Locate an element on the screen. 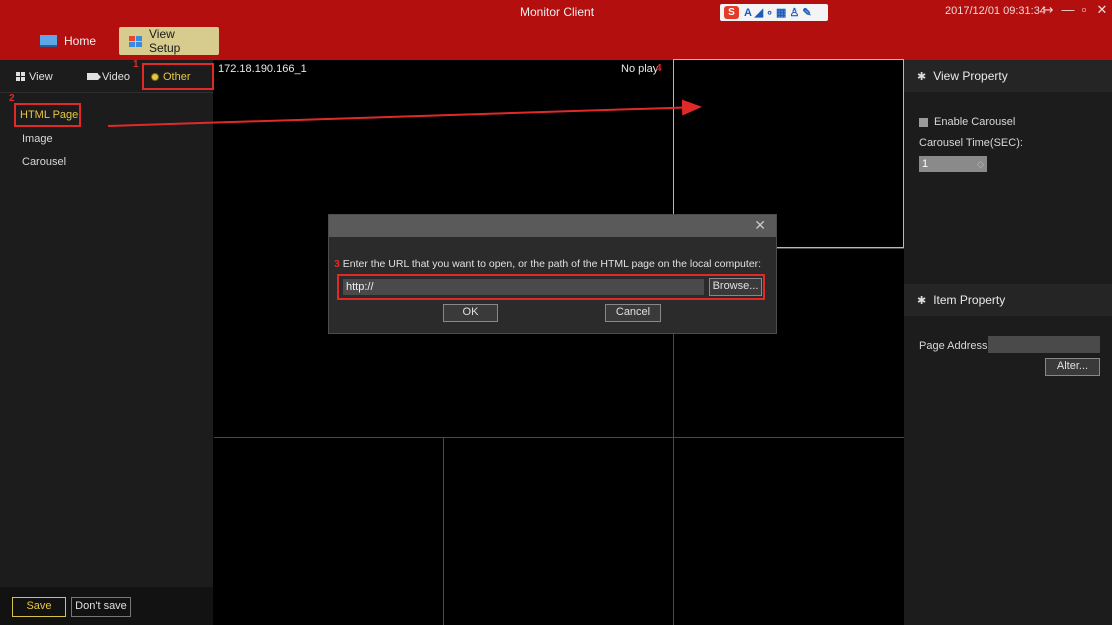  list-item-image: Image is located at coordinates (37, 139).